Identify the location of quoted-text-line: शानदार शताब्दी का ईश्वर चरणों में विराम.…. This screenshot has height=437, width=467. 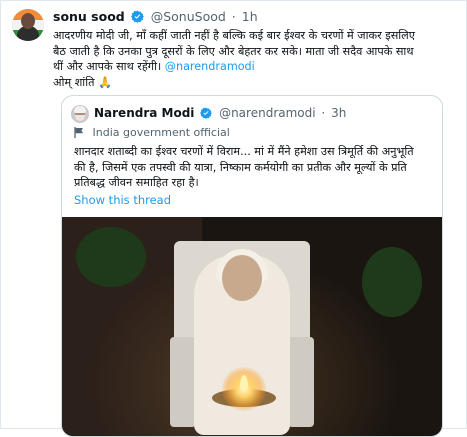
(244, 151).